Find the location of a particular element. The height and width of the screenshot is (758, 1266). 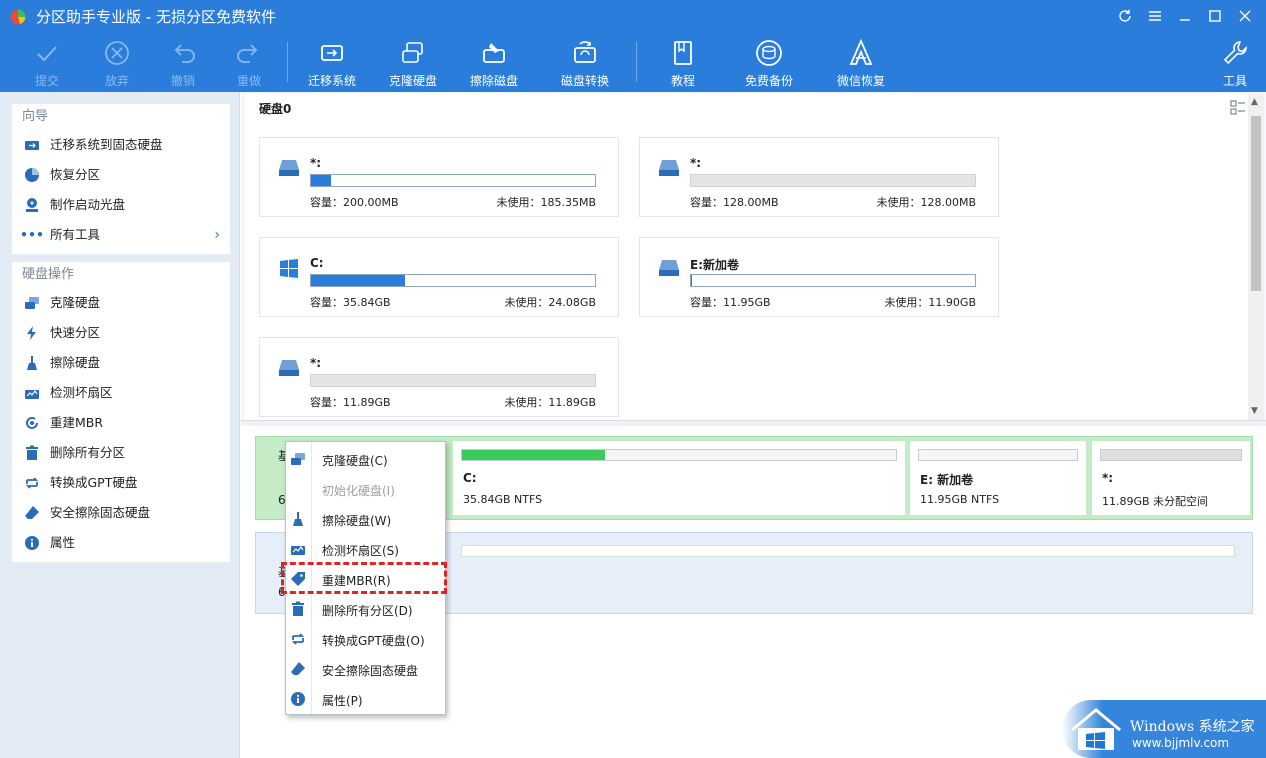

recovery-icon is located at coordinates (861, 51).